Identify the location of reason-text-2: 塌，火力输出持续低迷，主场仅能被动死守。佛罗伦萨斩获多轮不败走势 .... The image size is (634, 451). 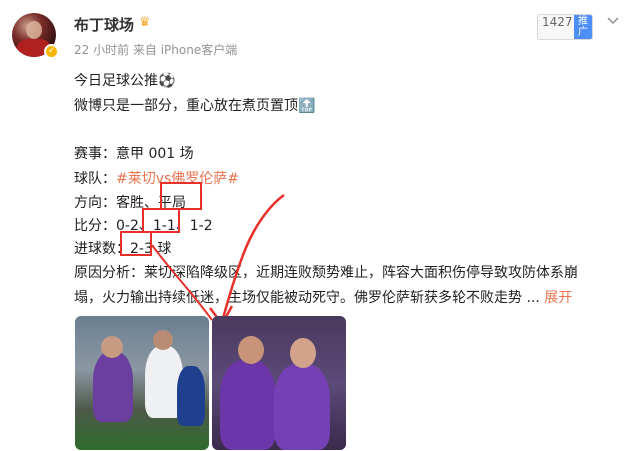
(307, 298).